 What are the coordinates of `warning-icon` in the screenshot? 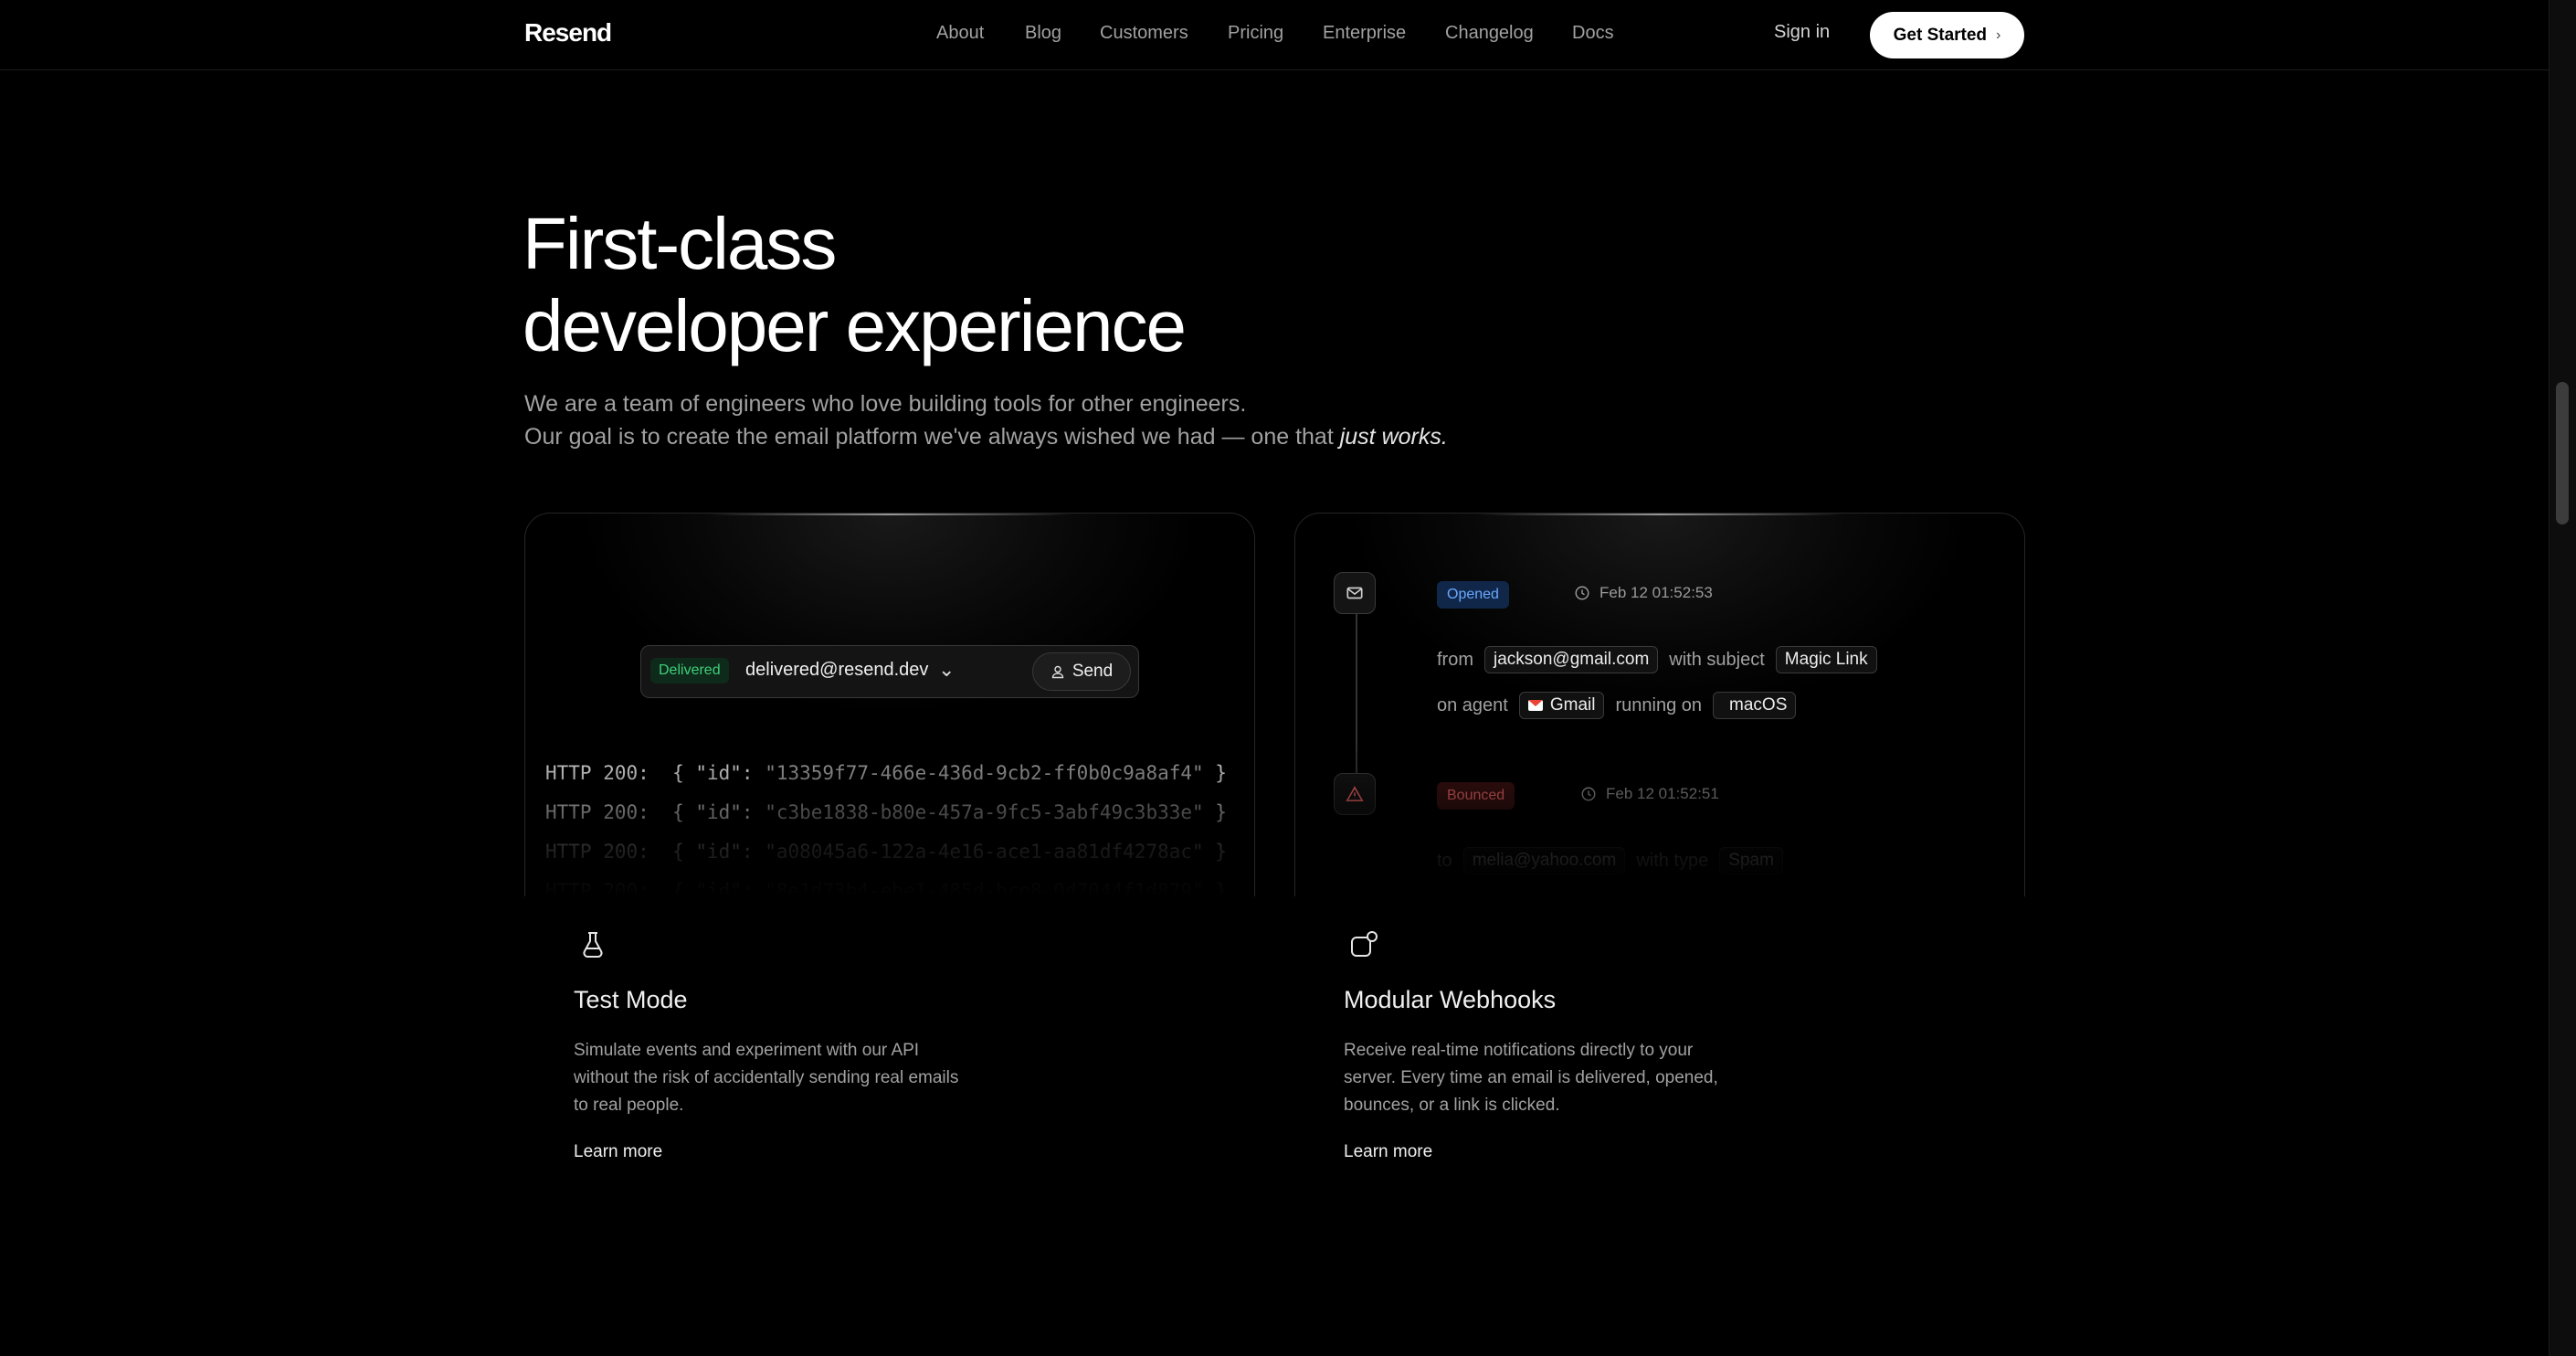 It's located at (1355, 794).